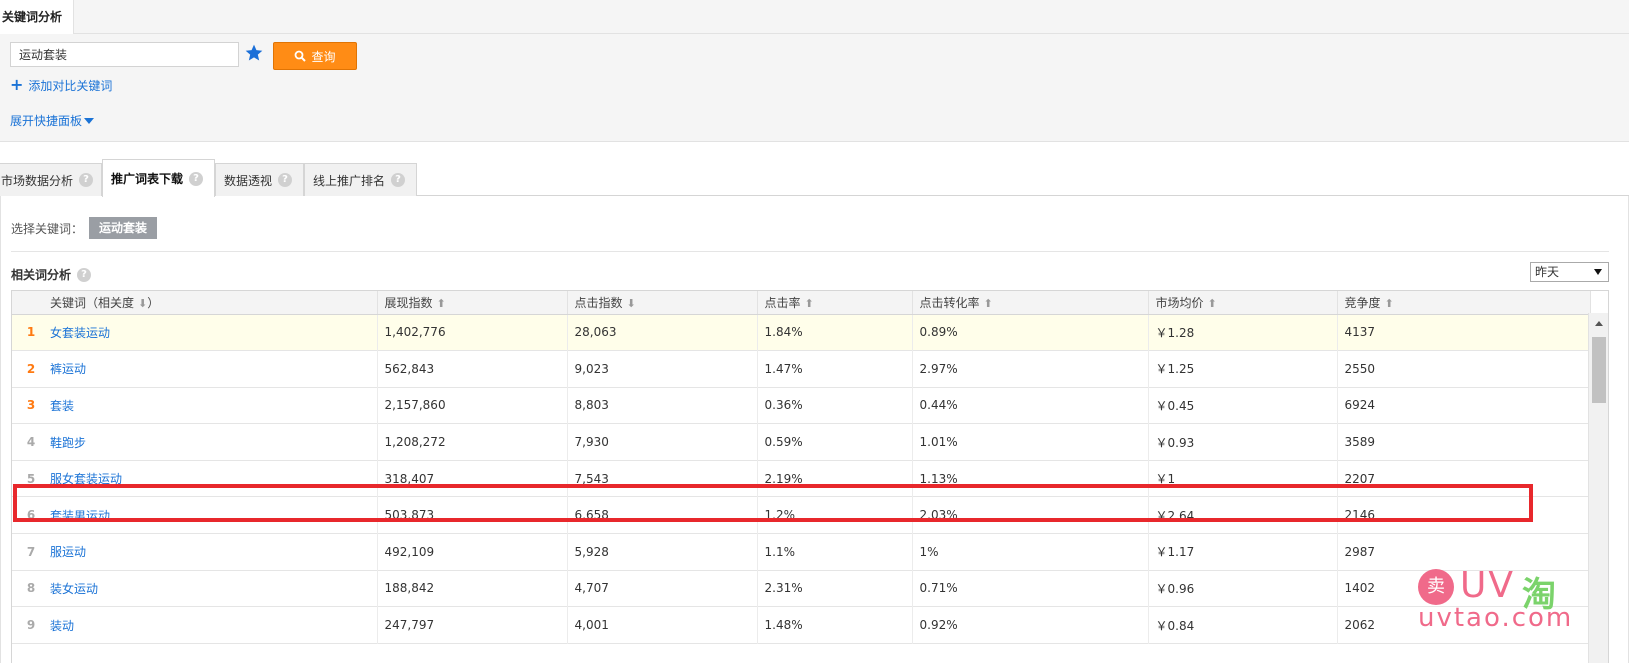 Image resolution: width=1629 pixels, height=663 pixels. I want to click on impressions-cell: 1,208,272, so click(472, 442).